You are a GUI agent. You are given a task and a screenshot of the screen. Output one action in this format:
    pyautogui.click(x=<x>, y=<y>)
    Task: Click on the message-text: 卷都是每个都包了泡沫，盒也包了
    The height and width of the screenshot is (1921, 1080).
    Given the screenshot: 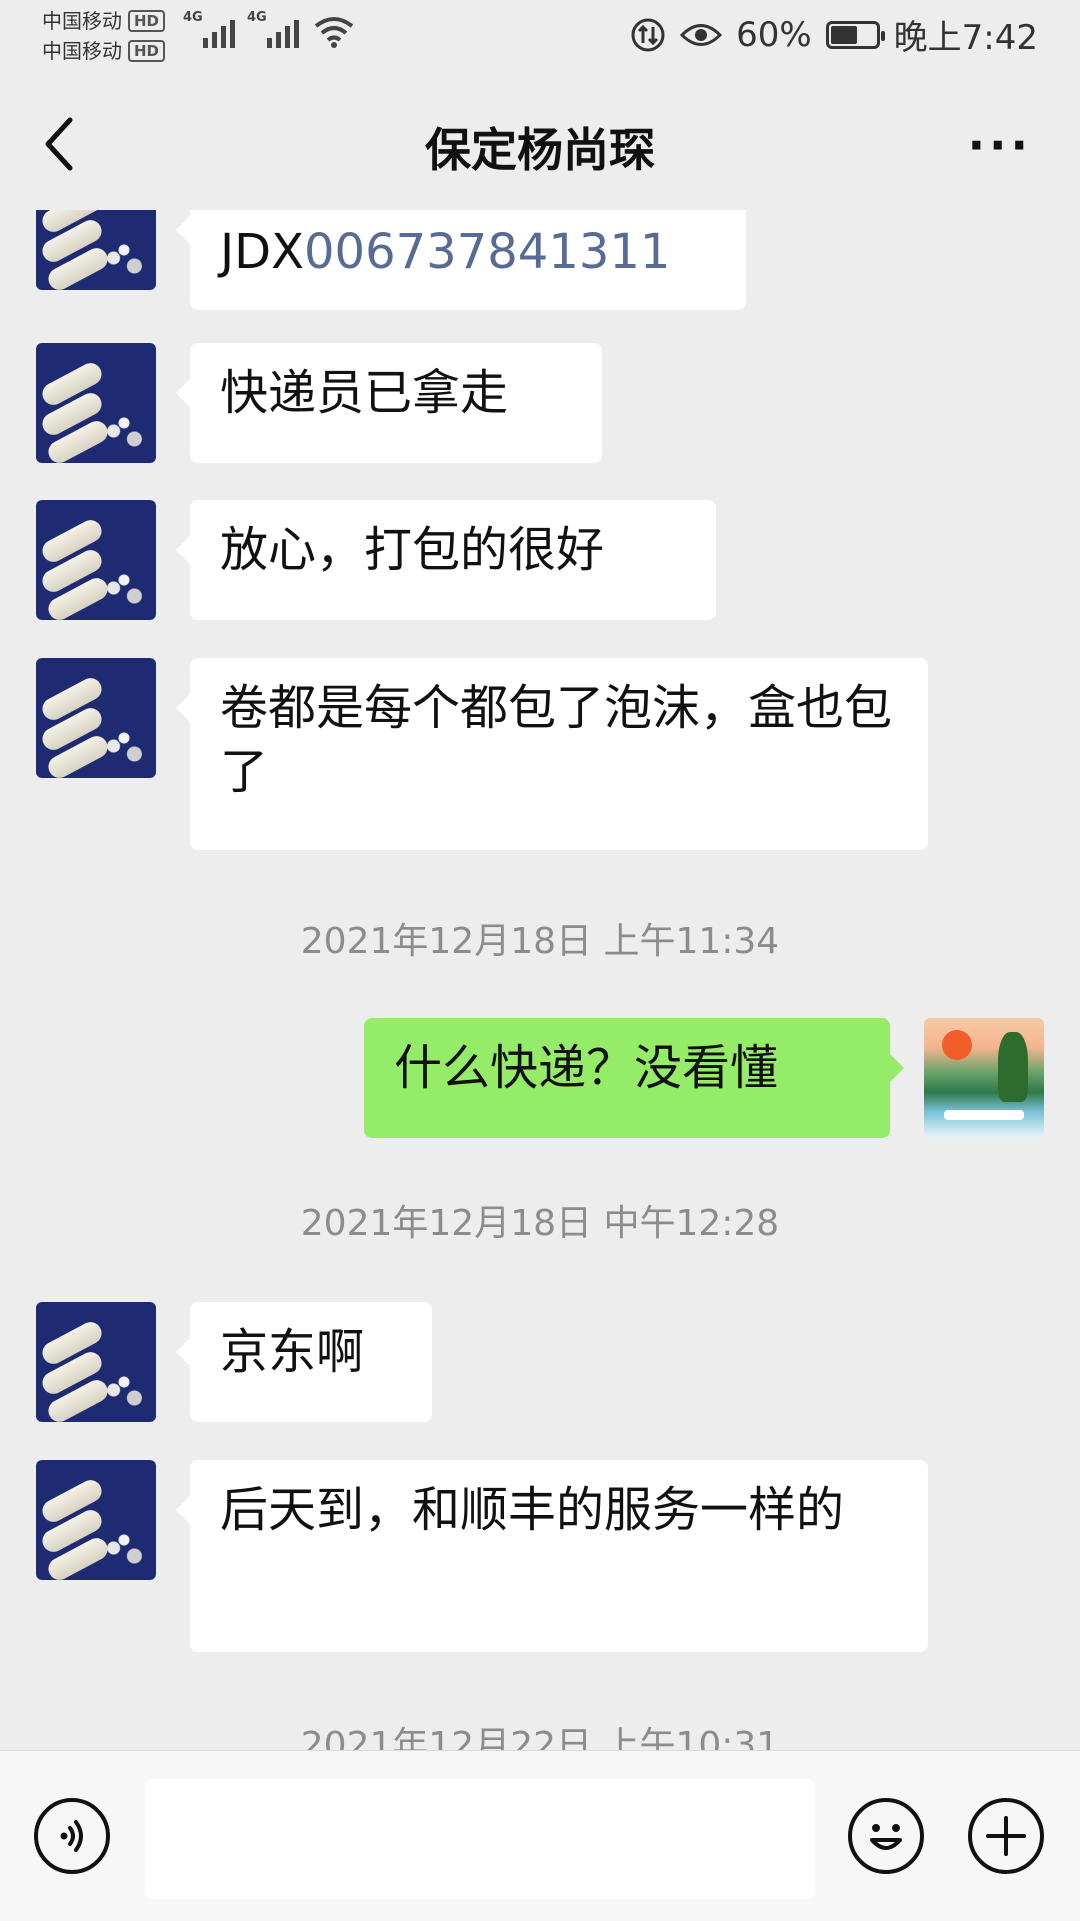 What is the action you would take?
    pyautogui.click(x=556, y=740)
    